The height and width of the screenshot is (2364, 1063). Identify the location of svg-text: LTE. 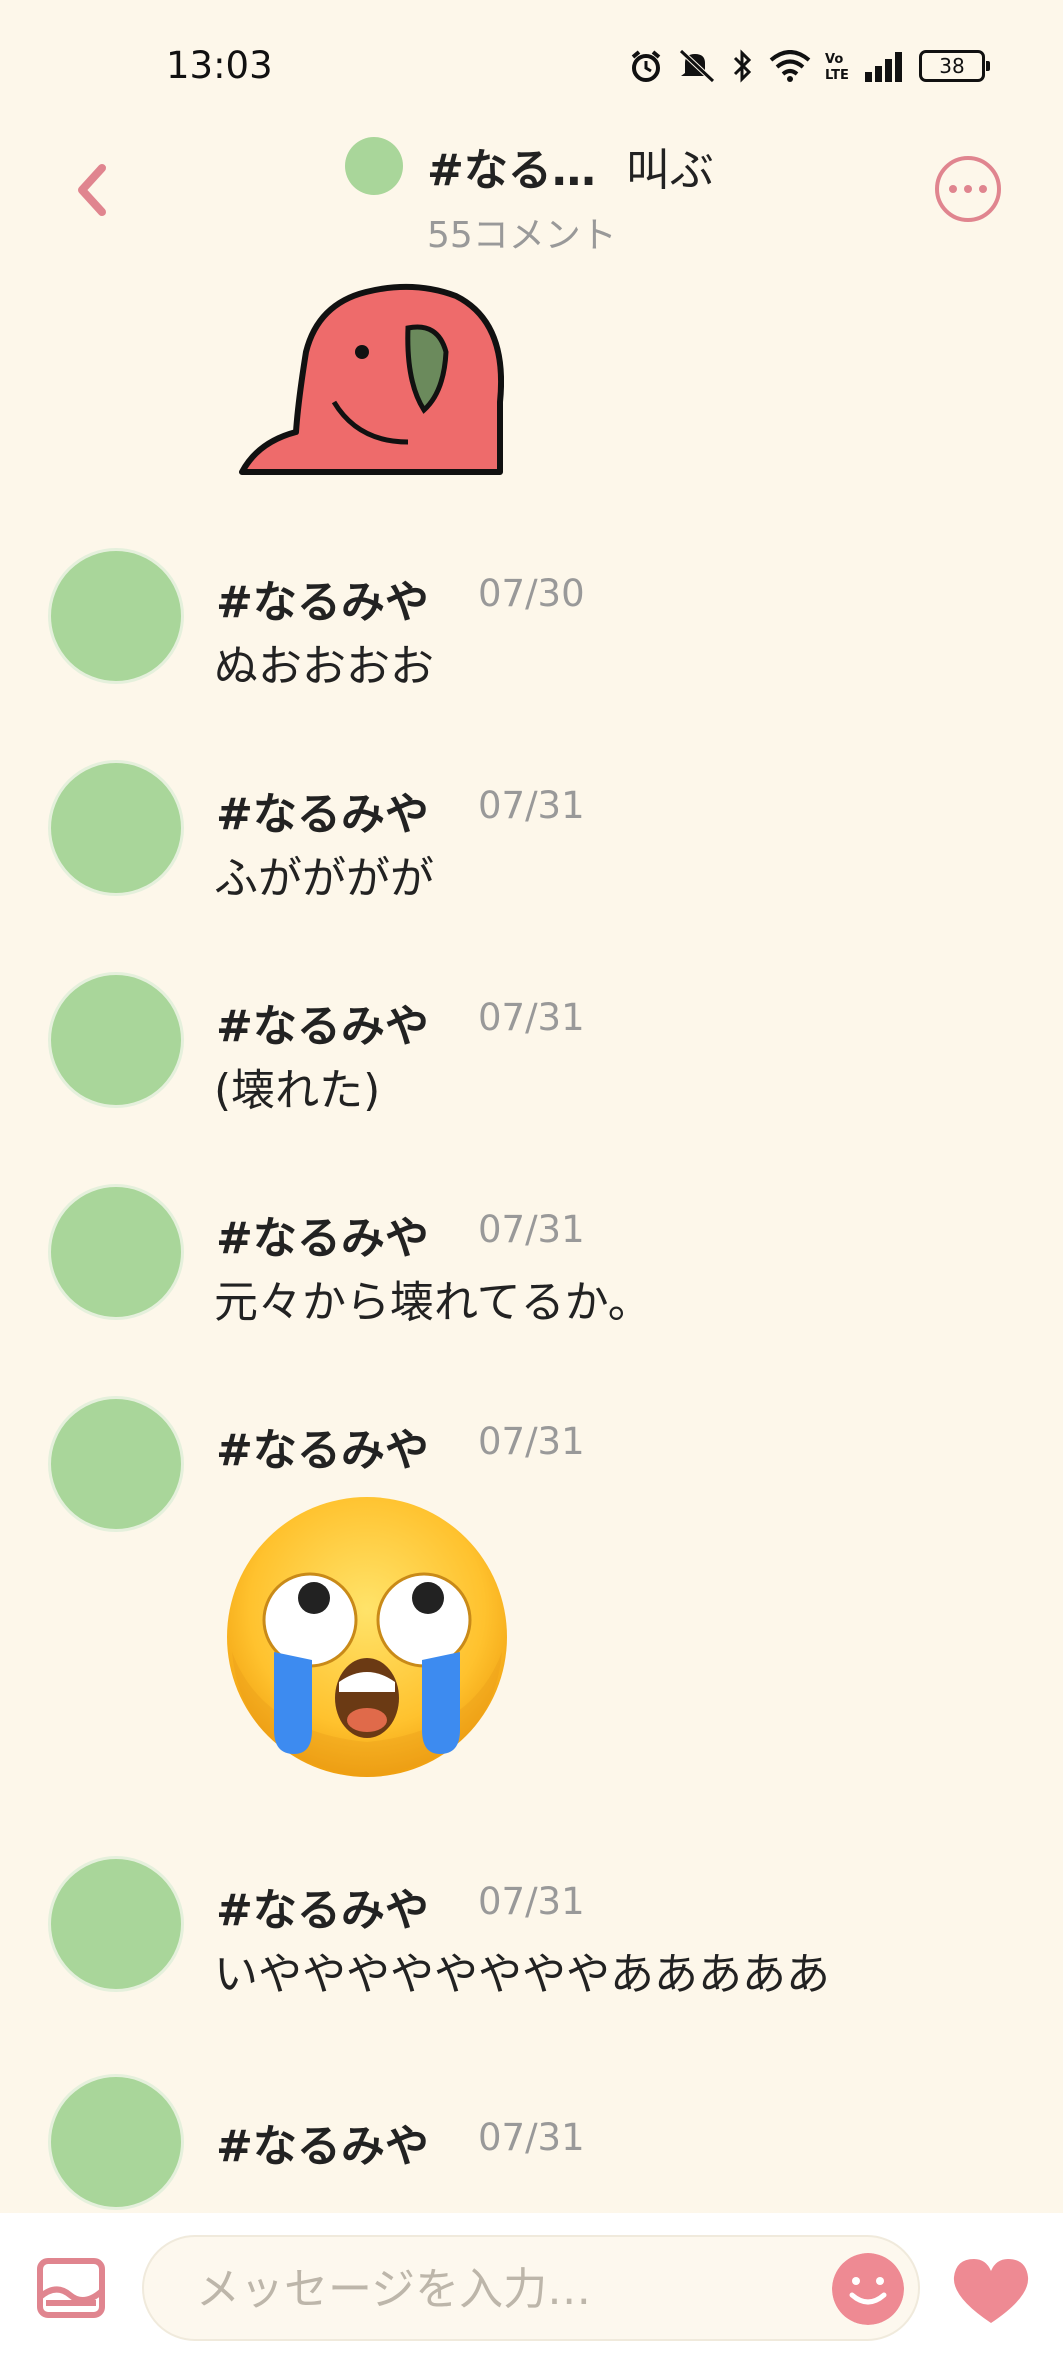
(837, 75).